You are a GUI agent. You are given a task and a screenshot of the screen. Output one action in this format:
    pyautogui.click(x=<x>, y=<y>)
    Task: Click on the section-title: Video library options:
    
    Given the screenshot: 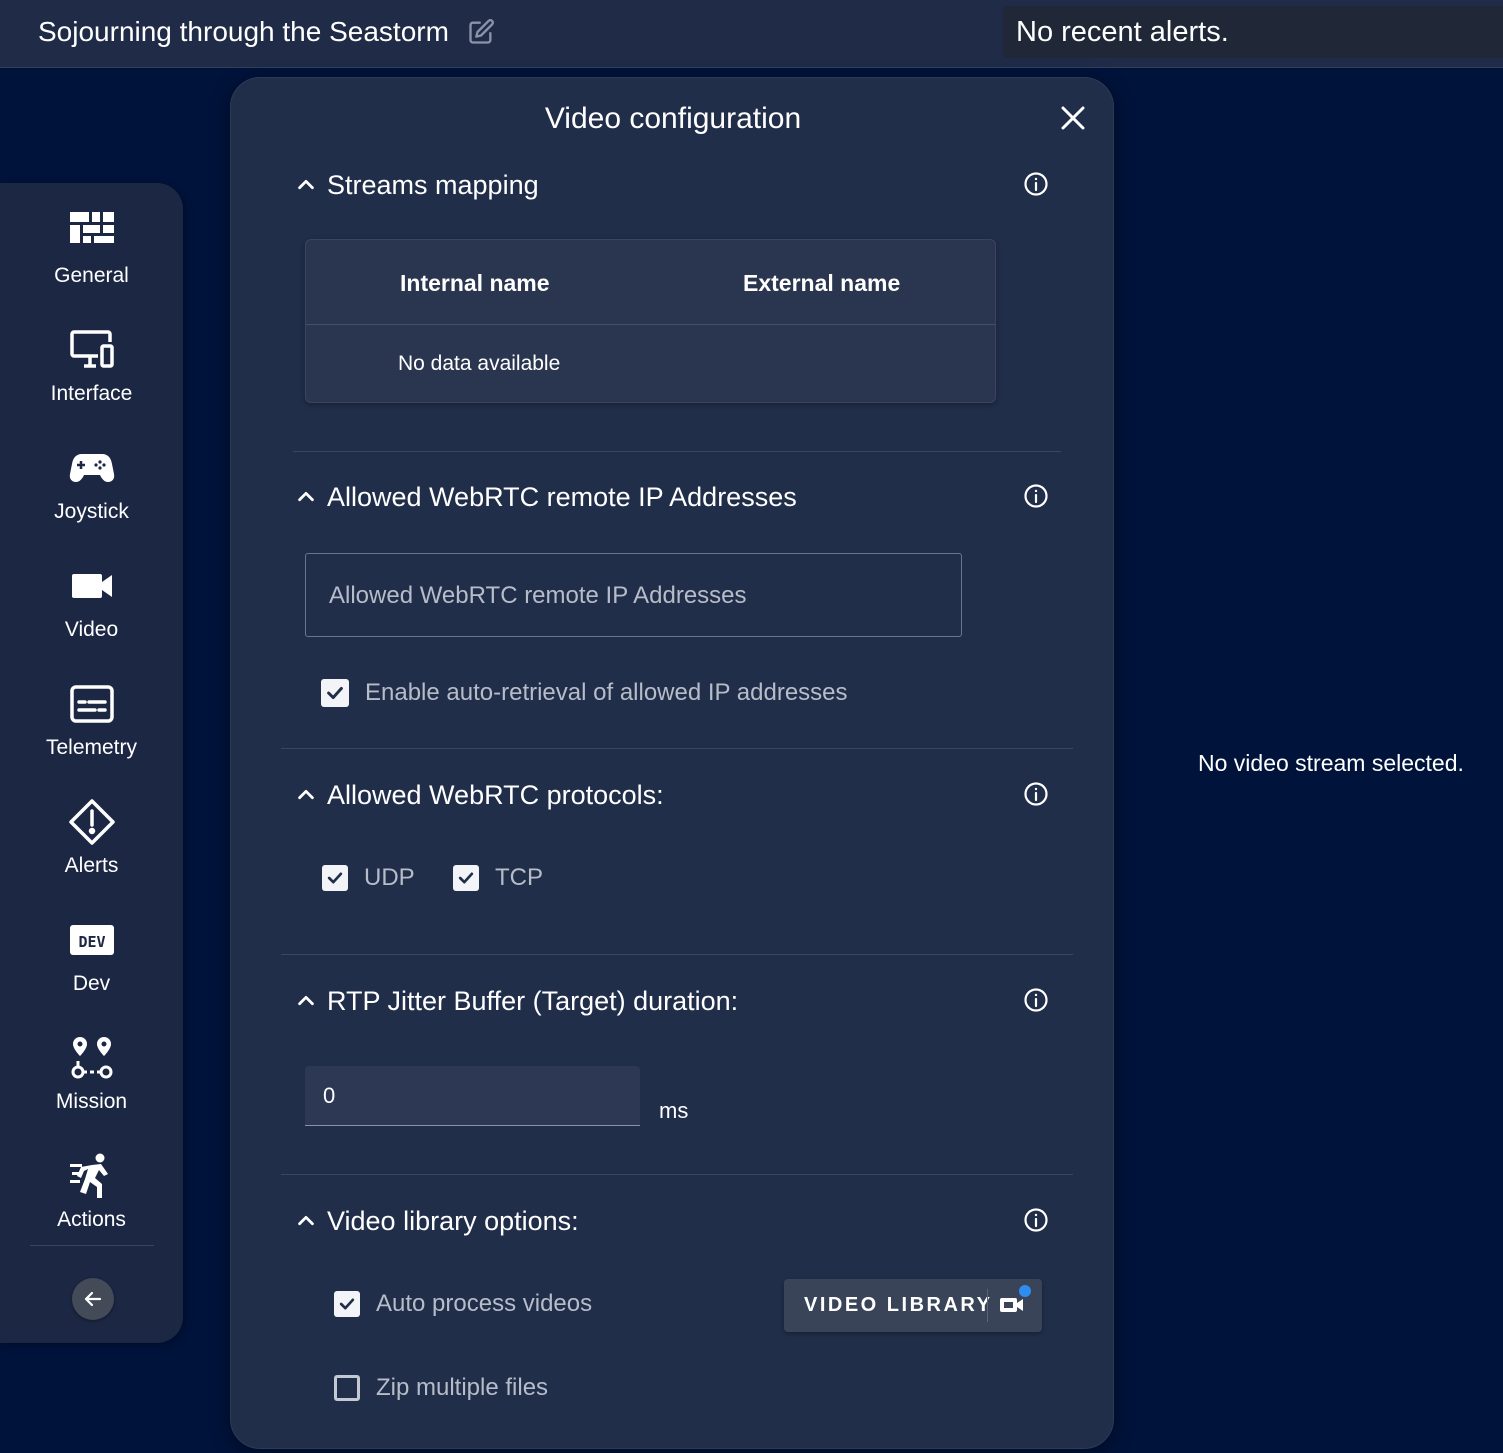 What is the action you would take?
    pyautogui.click(x=453, y=1220)
    